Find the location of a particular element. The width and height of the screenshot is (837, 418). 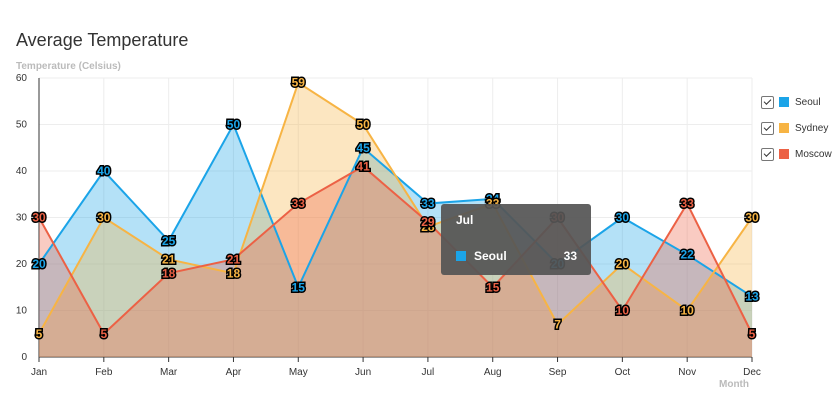

data-label-seoul: 50 is located at coordinates (234, 125).